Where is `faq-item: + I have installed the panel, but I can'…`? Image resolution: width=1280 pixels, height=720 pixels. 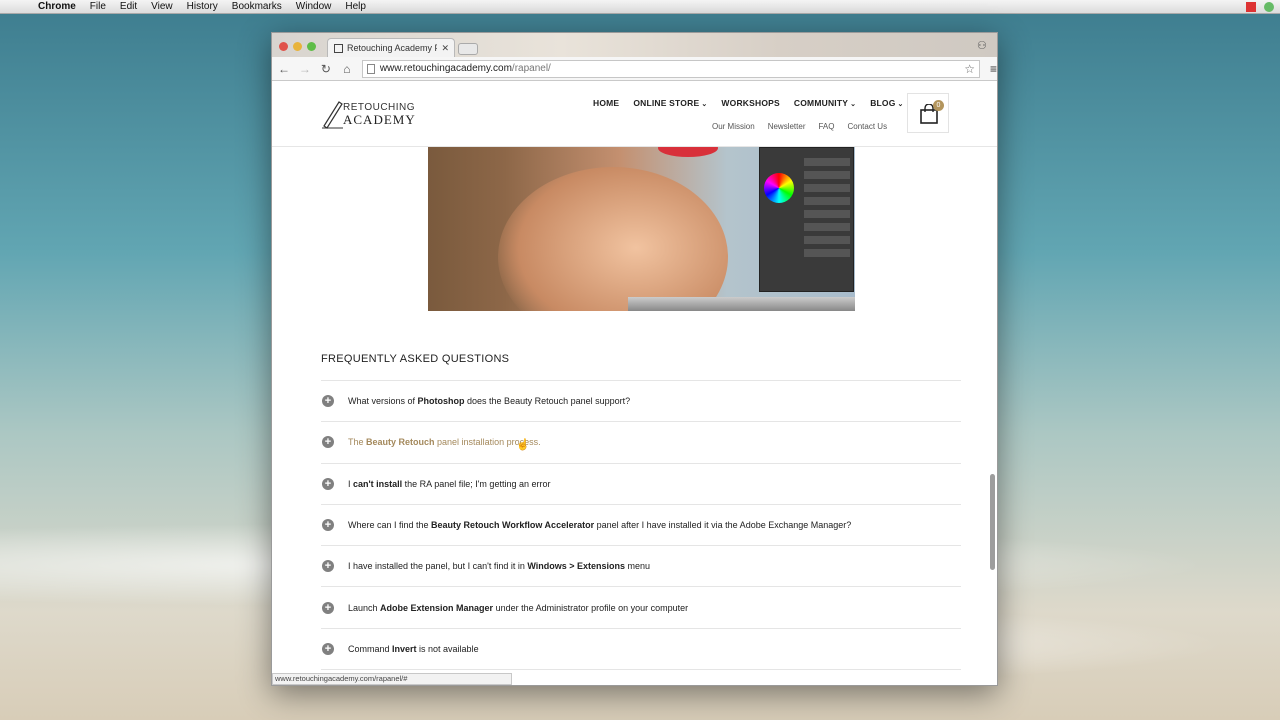 faq-item: + I have installed the panel, but I can'… is located at coordinates (641, 567).